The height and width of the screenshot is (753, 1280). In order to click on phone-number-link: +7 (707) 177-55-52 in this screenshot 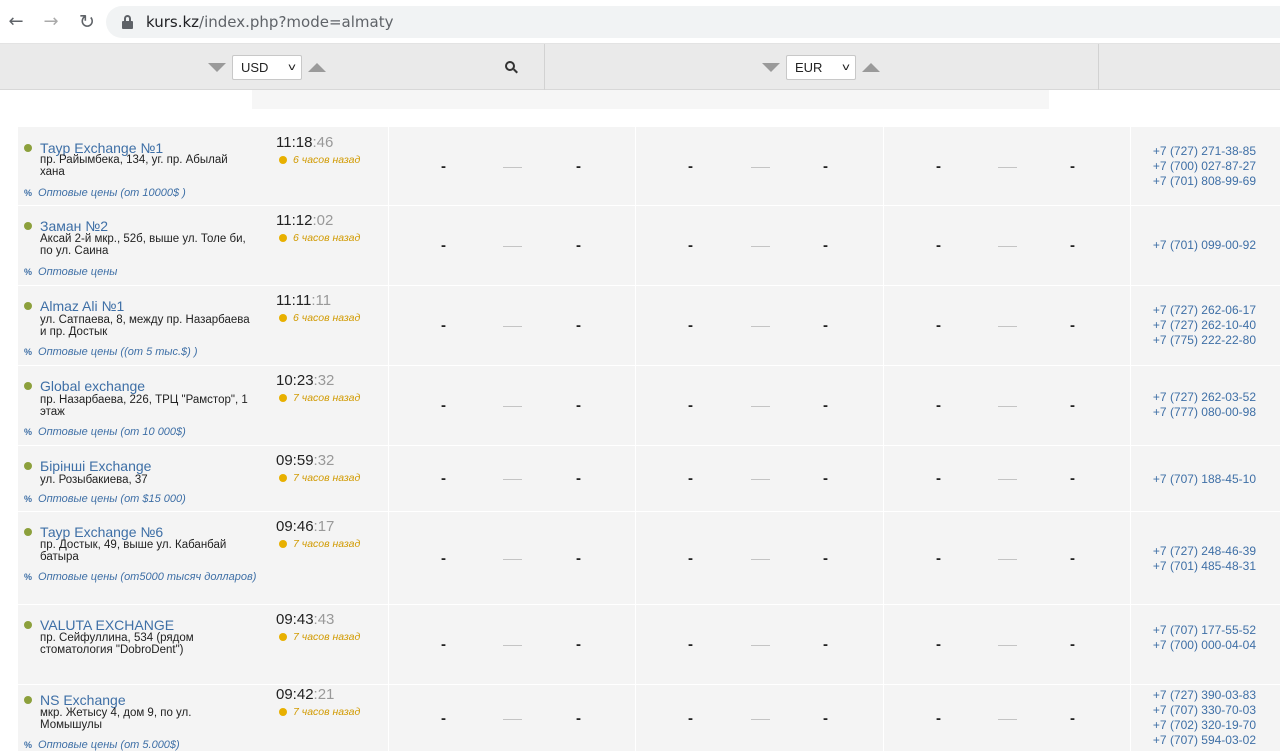, I will do `click(1204, 630)`.